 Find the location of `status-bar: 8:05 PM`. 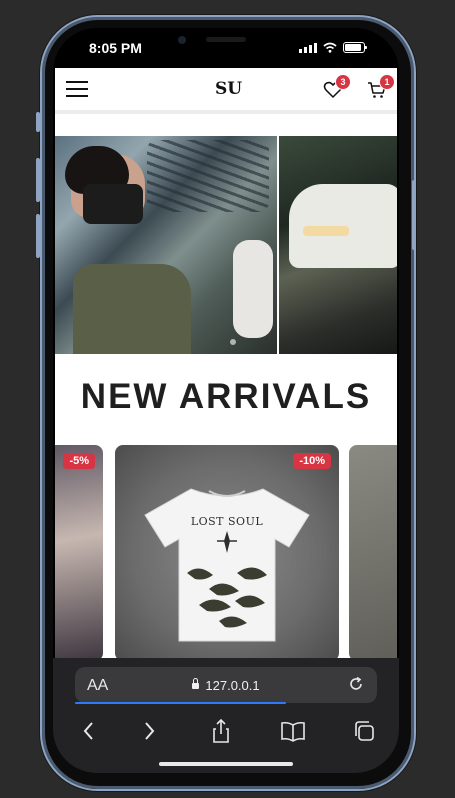

status-bar: 8:05 PM is located at coordinates (226, 48).